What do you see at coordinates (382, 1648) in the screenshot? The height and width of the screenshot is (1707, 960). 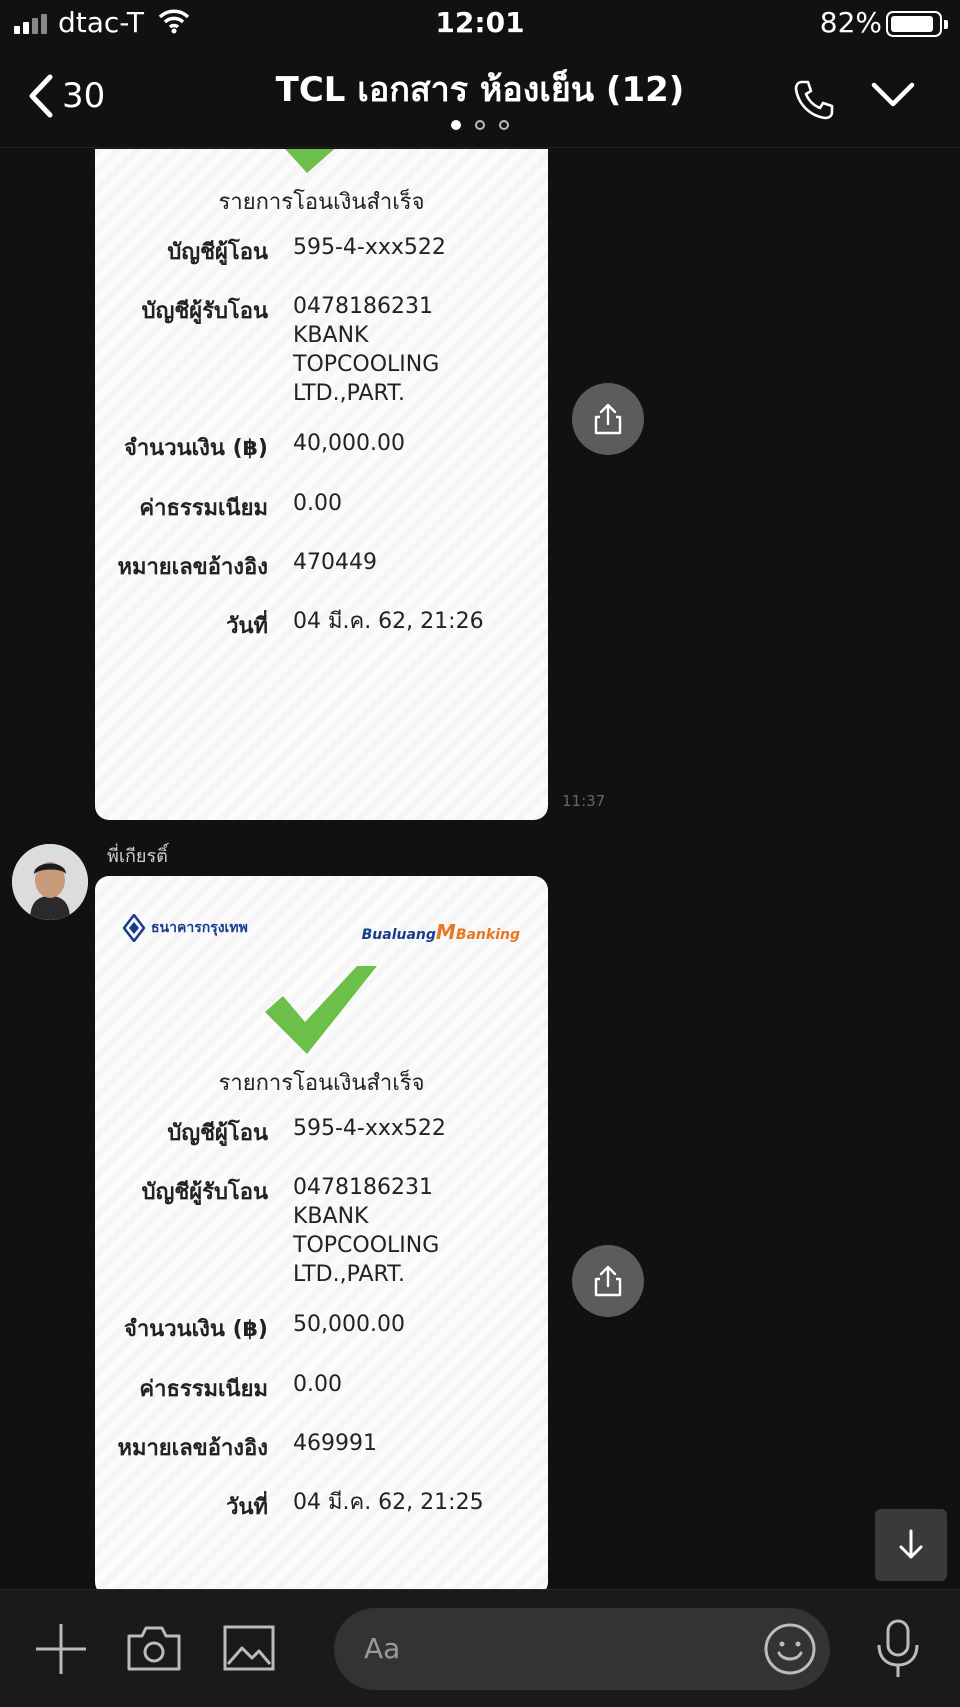 I see `message-input-placeholder: Aa` at bounding box center [382, 1648].